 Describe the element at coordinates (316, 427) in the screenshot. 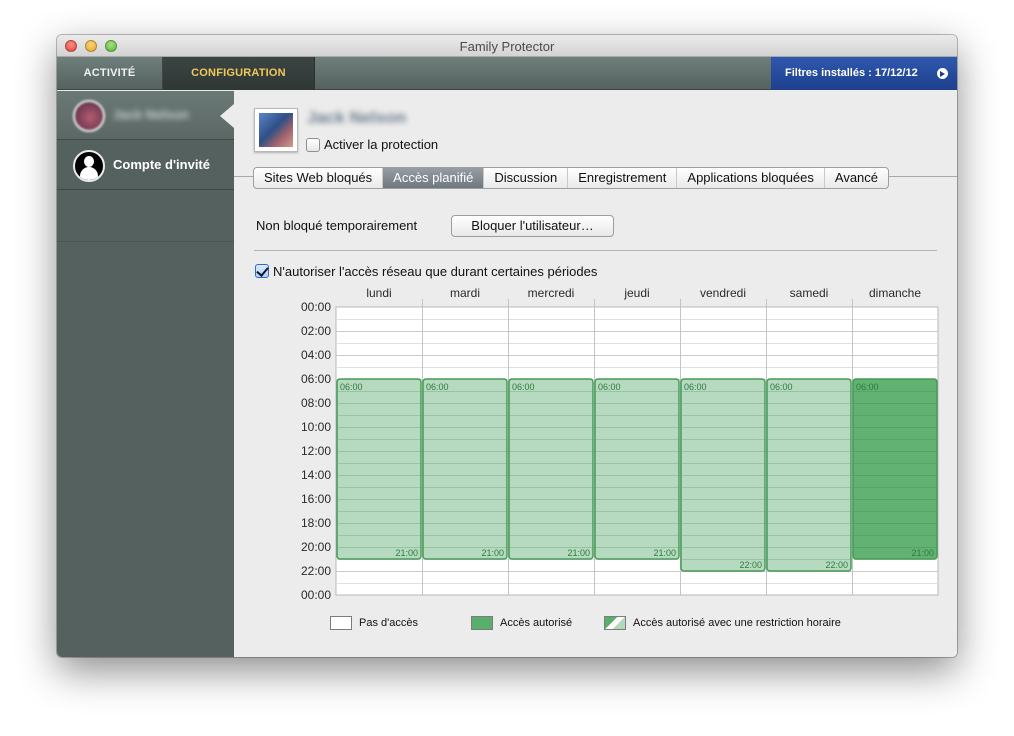

I see `hour-label: 10:00` at that location.